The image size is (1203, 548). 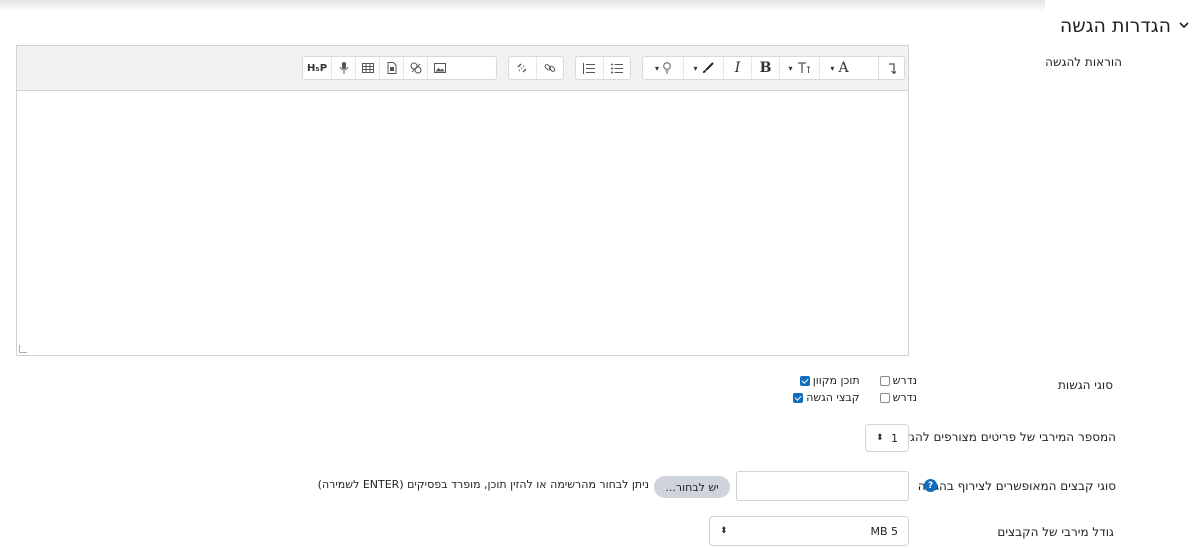 I want to click on instructions-label: הוראות להגשה, so click(x=1083, y=62).